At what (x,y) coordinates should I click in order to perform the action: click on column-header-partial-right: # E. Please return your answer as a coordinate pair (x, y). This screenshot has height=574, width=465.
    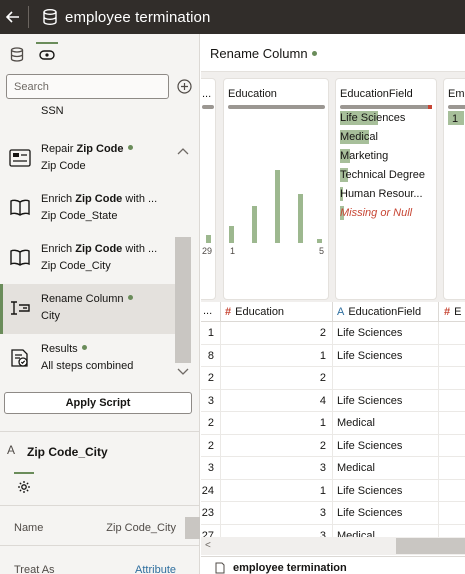
    Looking at the image, I should click on (452, 312).